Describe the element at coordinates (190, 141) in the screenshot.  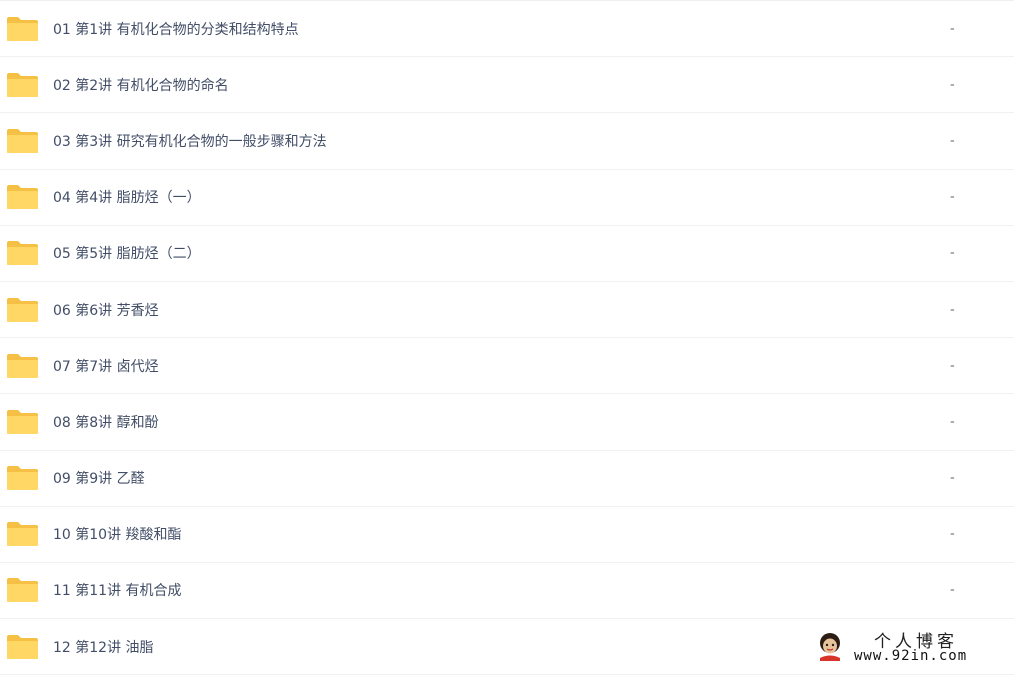
I see `file-name: 03 第3讲 研究有机化合物的一般步骤和方法` at that location.